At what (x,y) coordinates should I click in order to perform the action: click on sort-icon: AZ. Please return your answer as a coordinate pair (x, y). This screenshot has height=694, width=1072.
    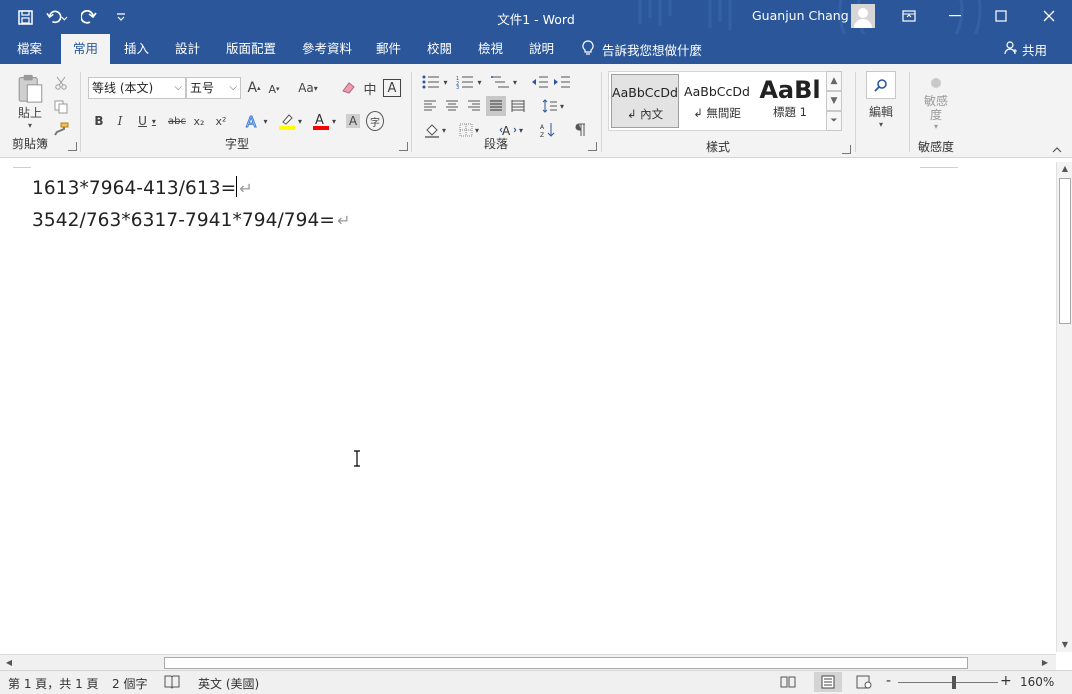
    Looking at the image, I should click on (548, 130).